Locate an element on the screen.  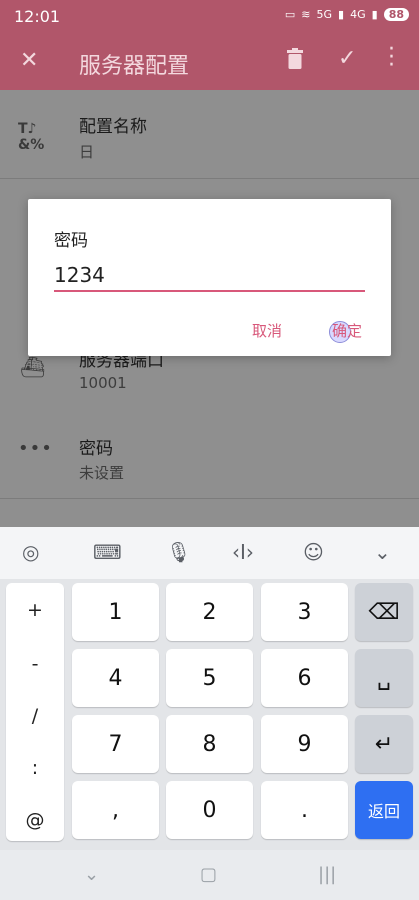
home-icon: ▢ is located at coordinates (208, 874).